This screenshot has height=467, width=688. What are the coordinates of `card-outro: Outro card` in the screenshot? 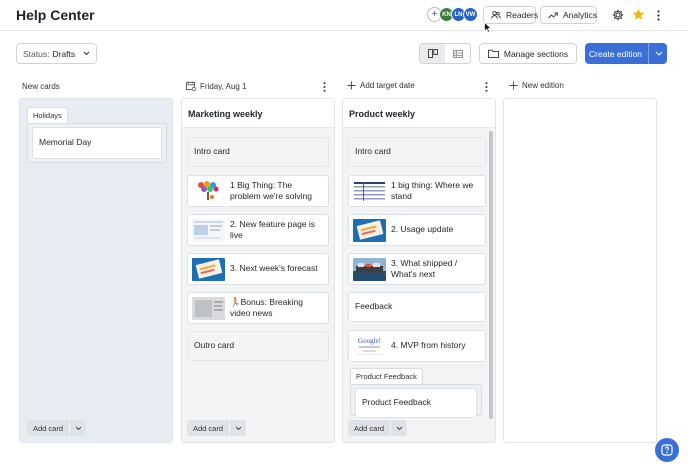 It's located at (258, 346).